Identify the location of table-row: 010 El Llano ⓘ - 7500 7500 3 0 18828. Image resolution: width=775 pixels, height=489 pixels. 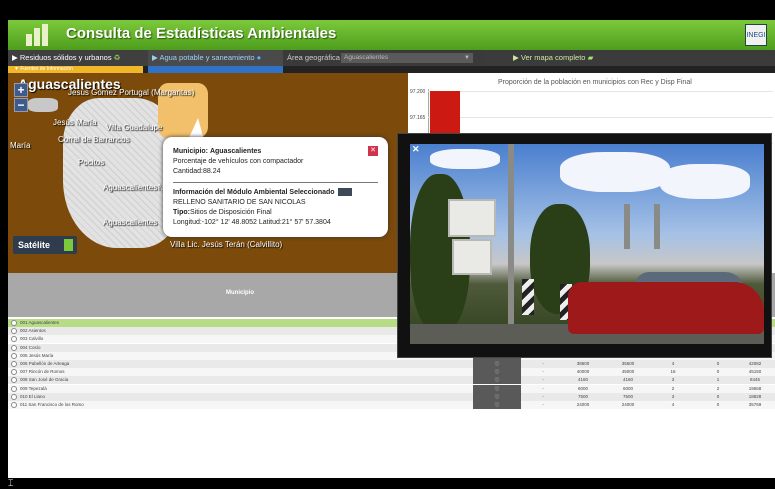
(391, 396).